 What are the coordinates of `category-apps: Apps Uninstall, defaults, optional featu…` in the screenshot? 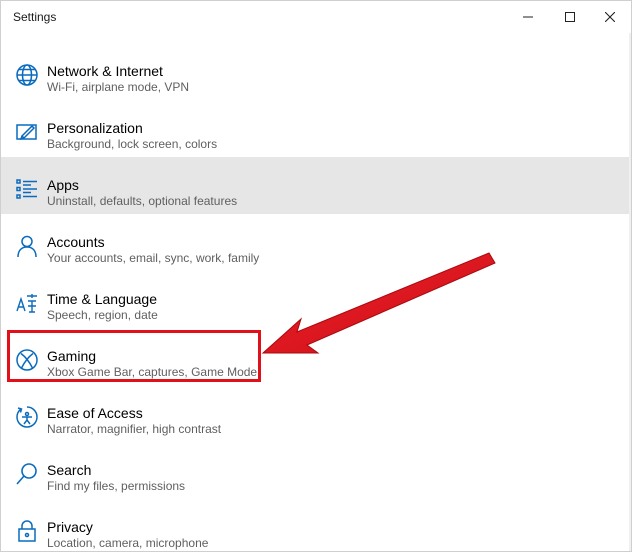 It's located at (316, 185).